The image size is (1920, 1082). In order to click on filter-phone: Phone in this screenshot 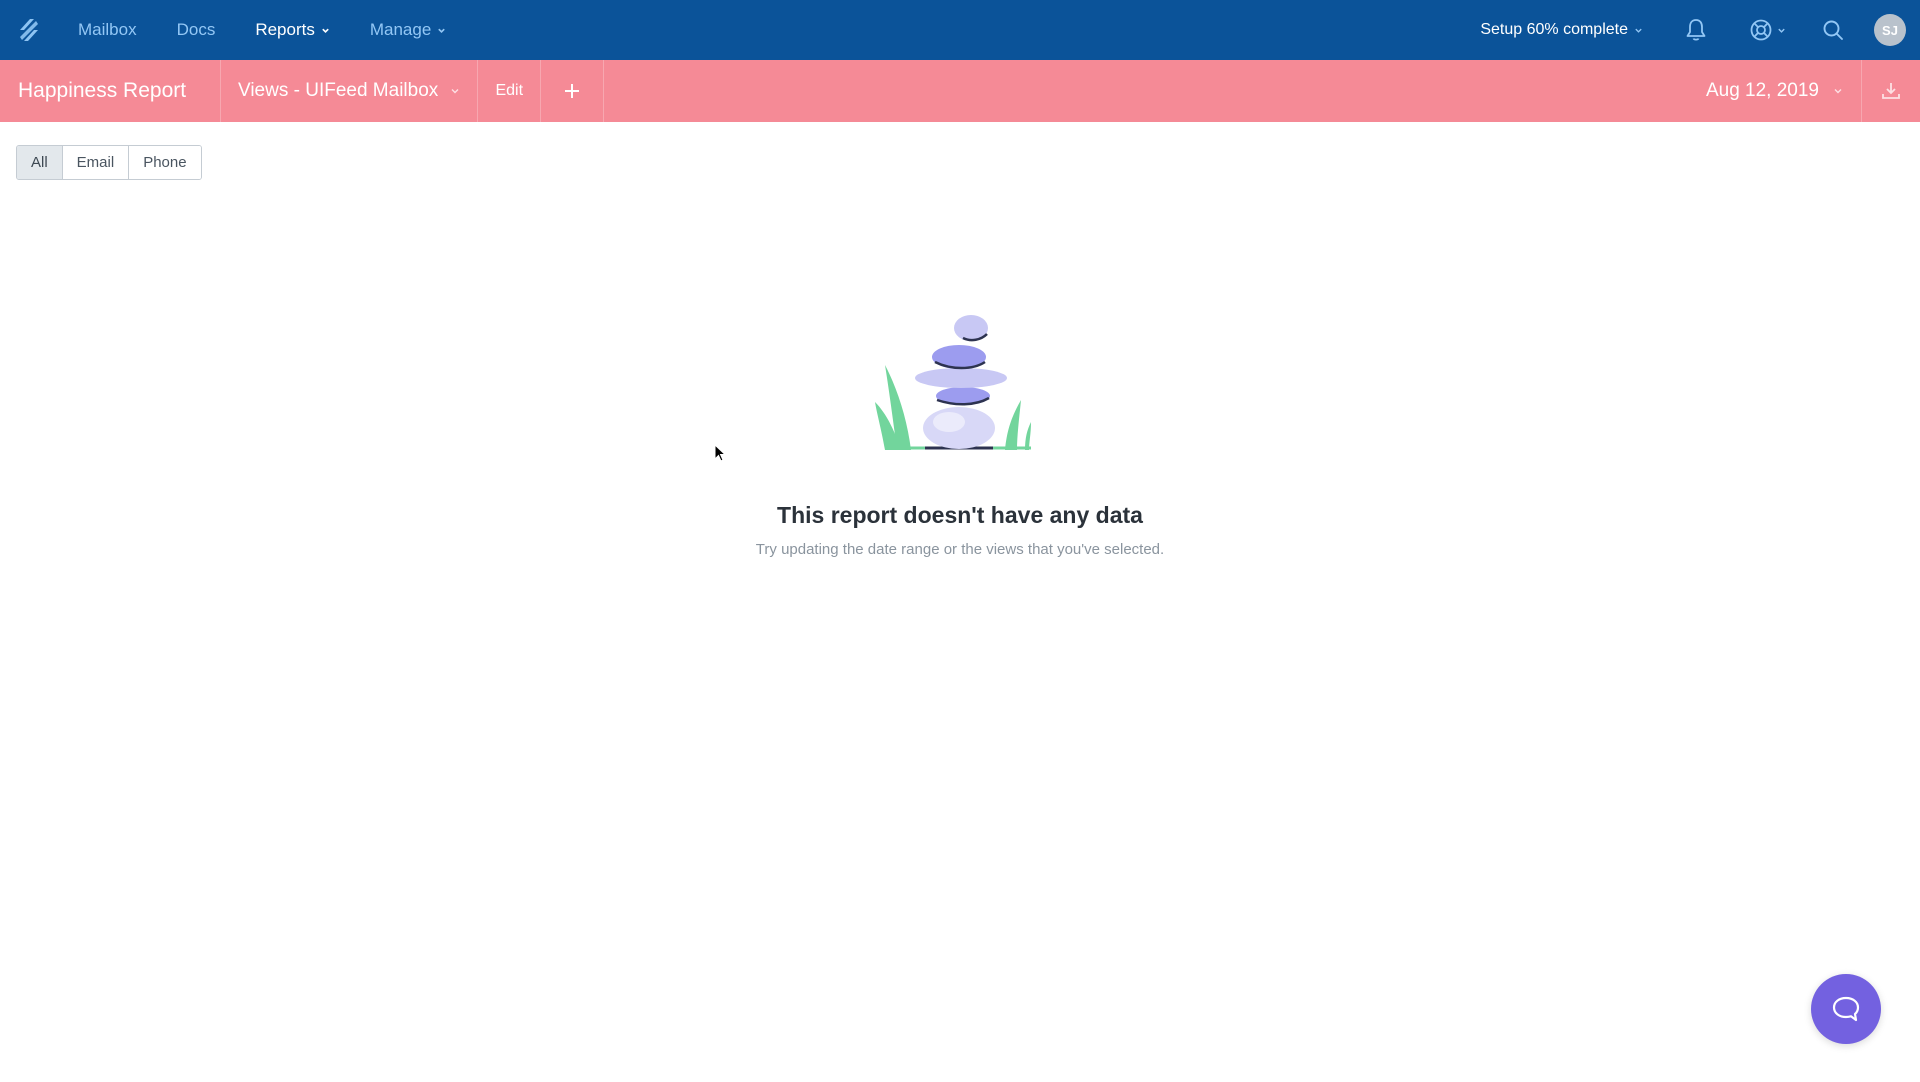, I will do `click(165, 162)`.